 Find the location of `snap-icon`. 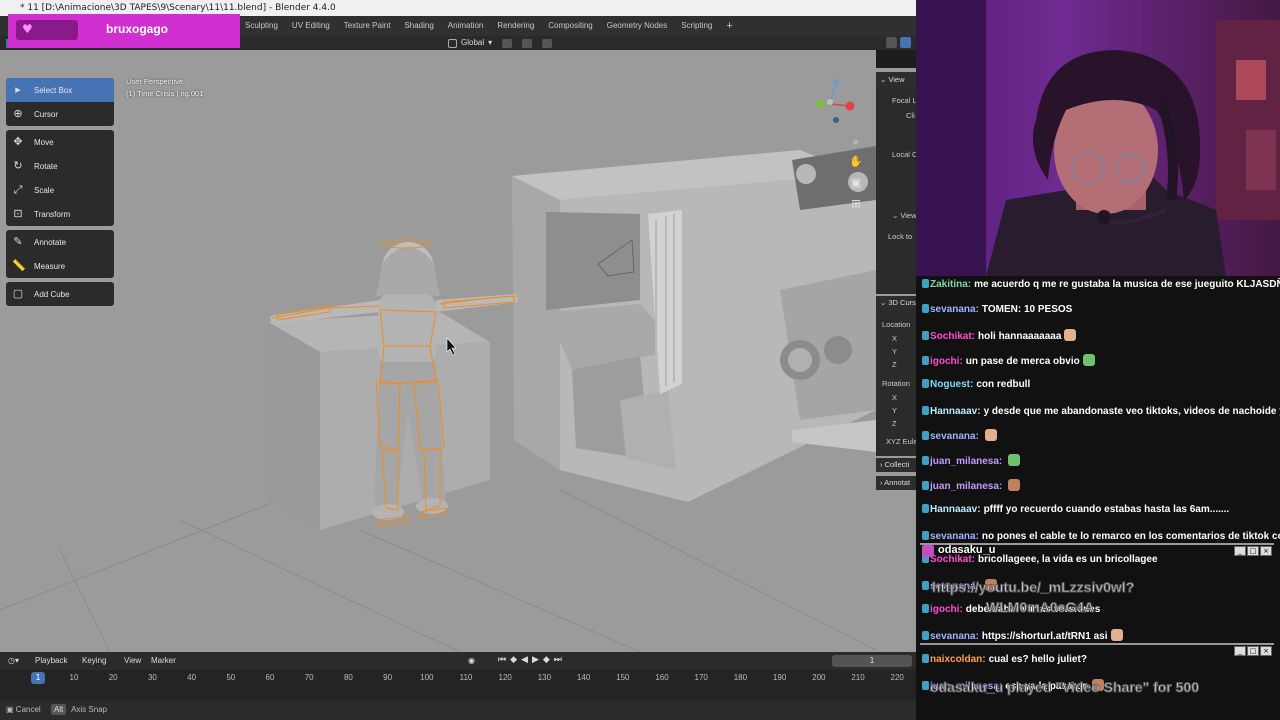

snap-icon is located at coordinates (527, 43).